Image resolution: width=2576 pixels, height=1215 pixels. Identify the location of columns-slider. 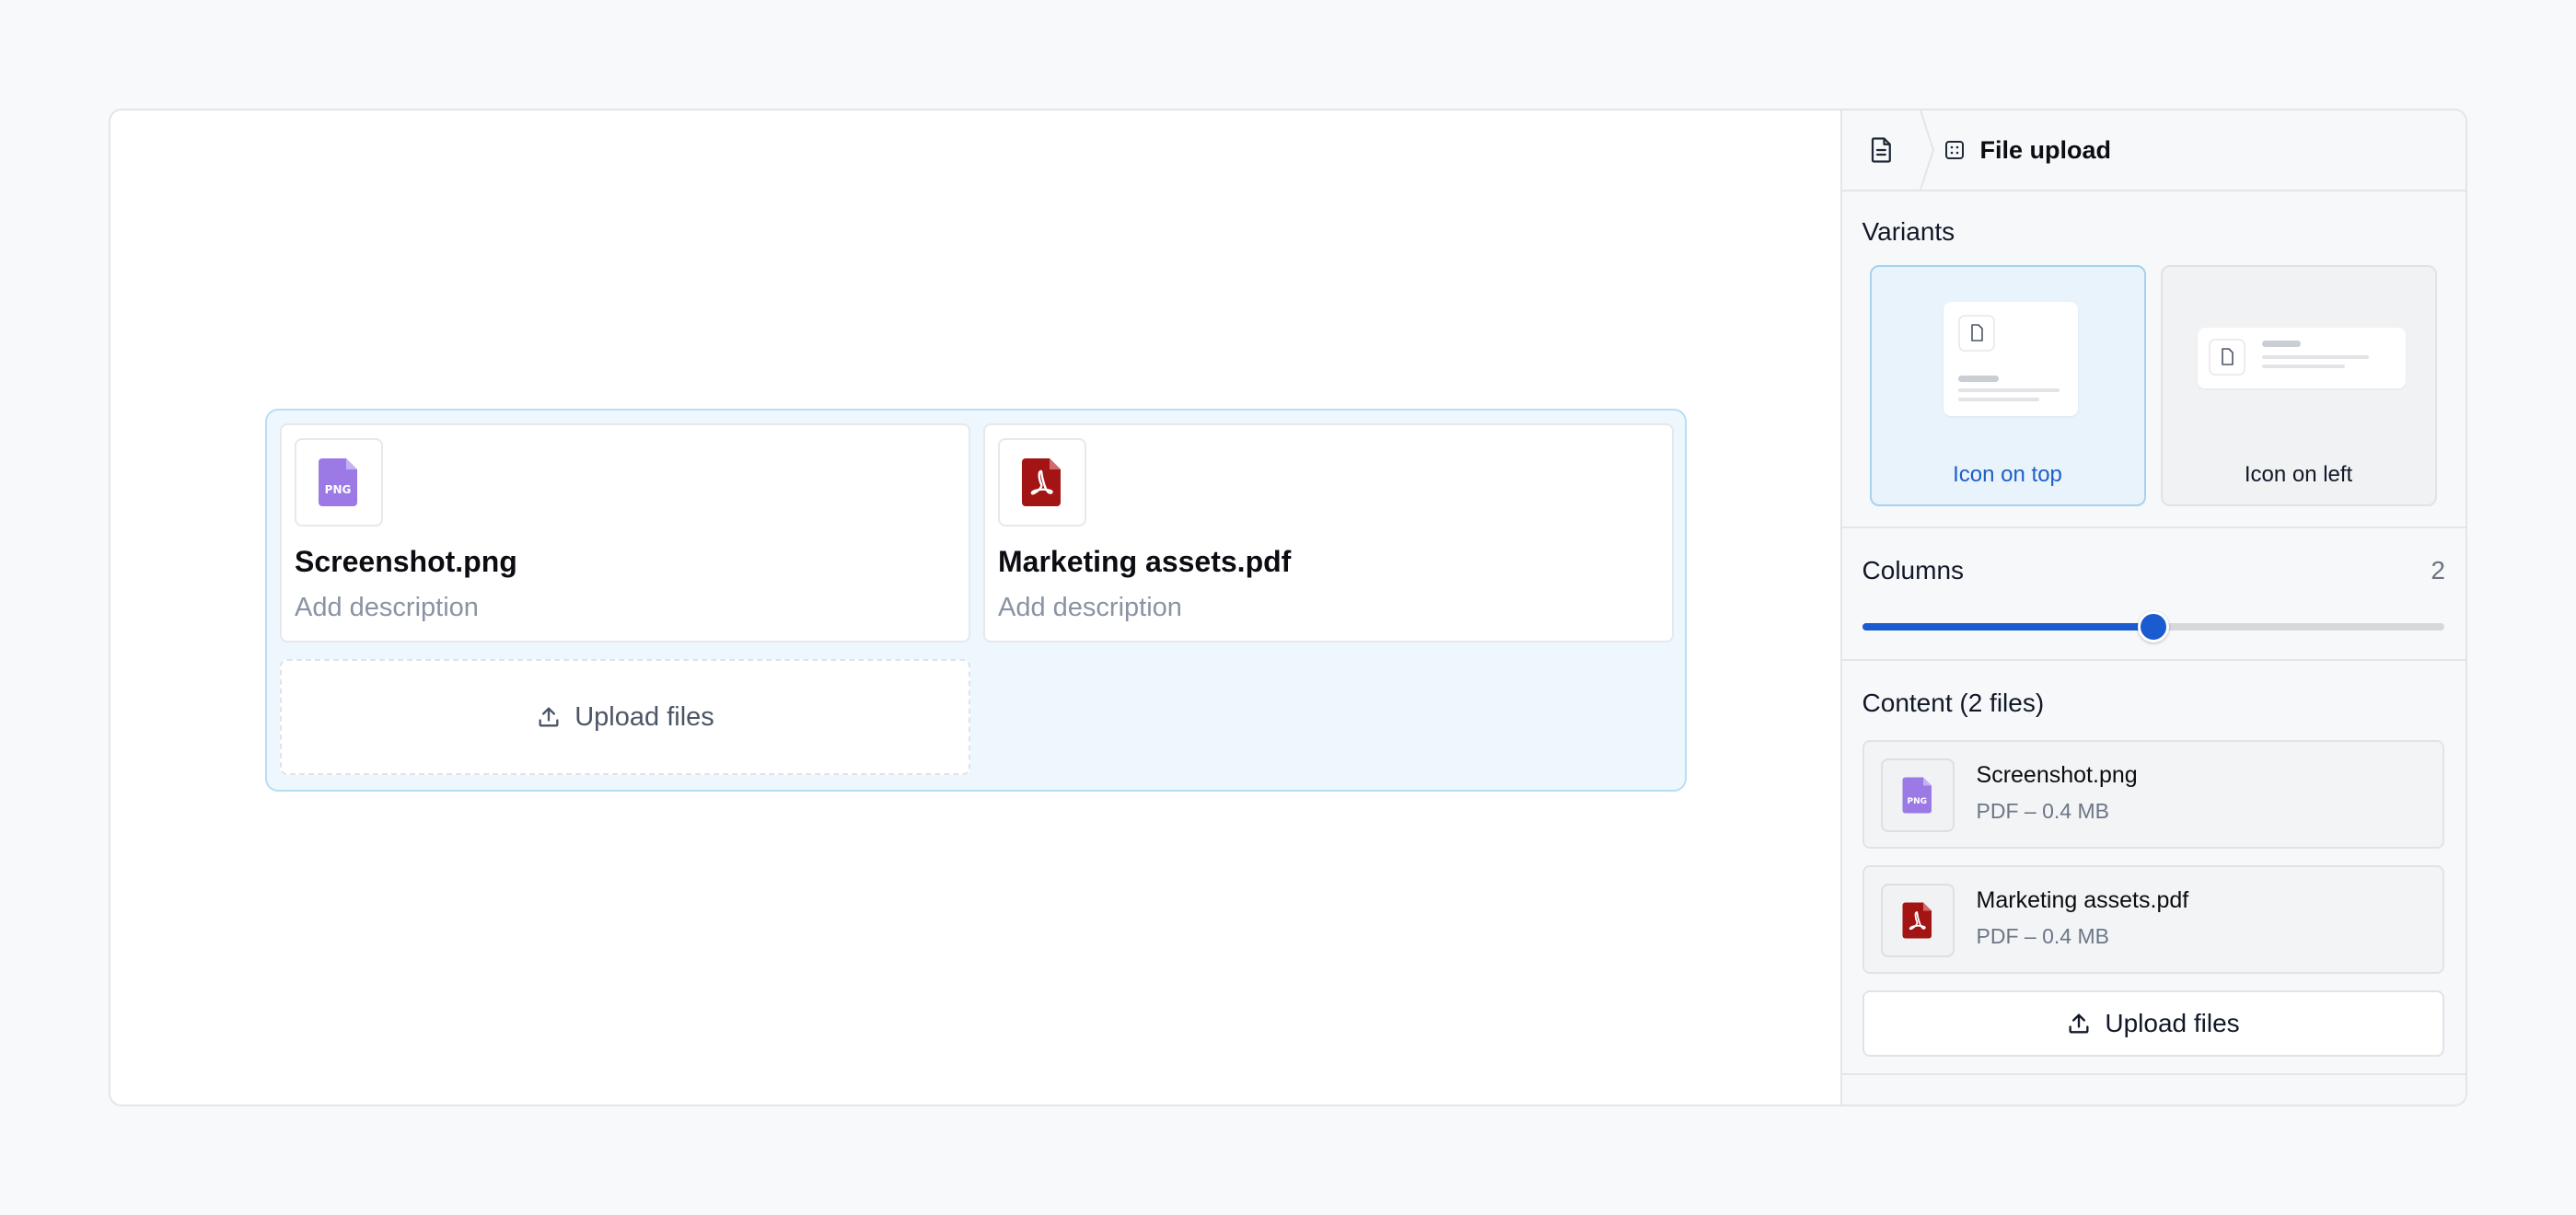
(2153, 626).